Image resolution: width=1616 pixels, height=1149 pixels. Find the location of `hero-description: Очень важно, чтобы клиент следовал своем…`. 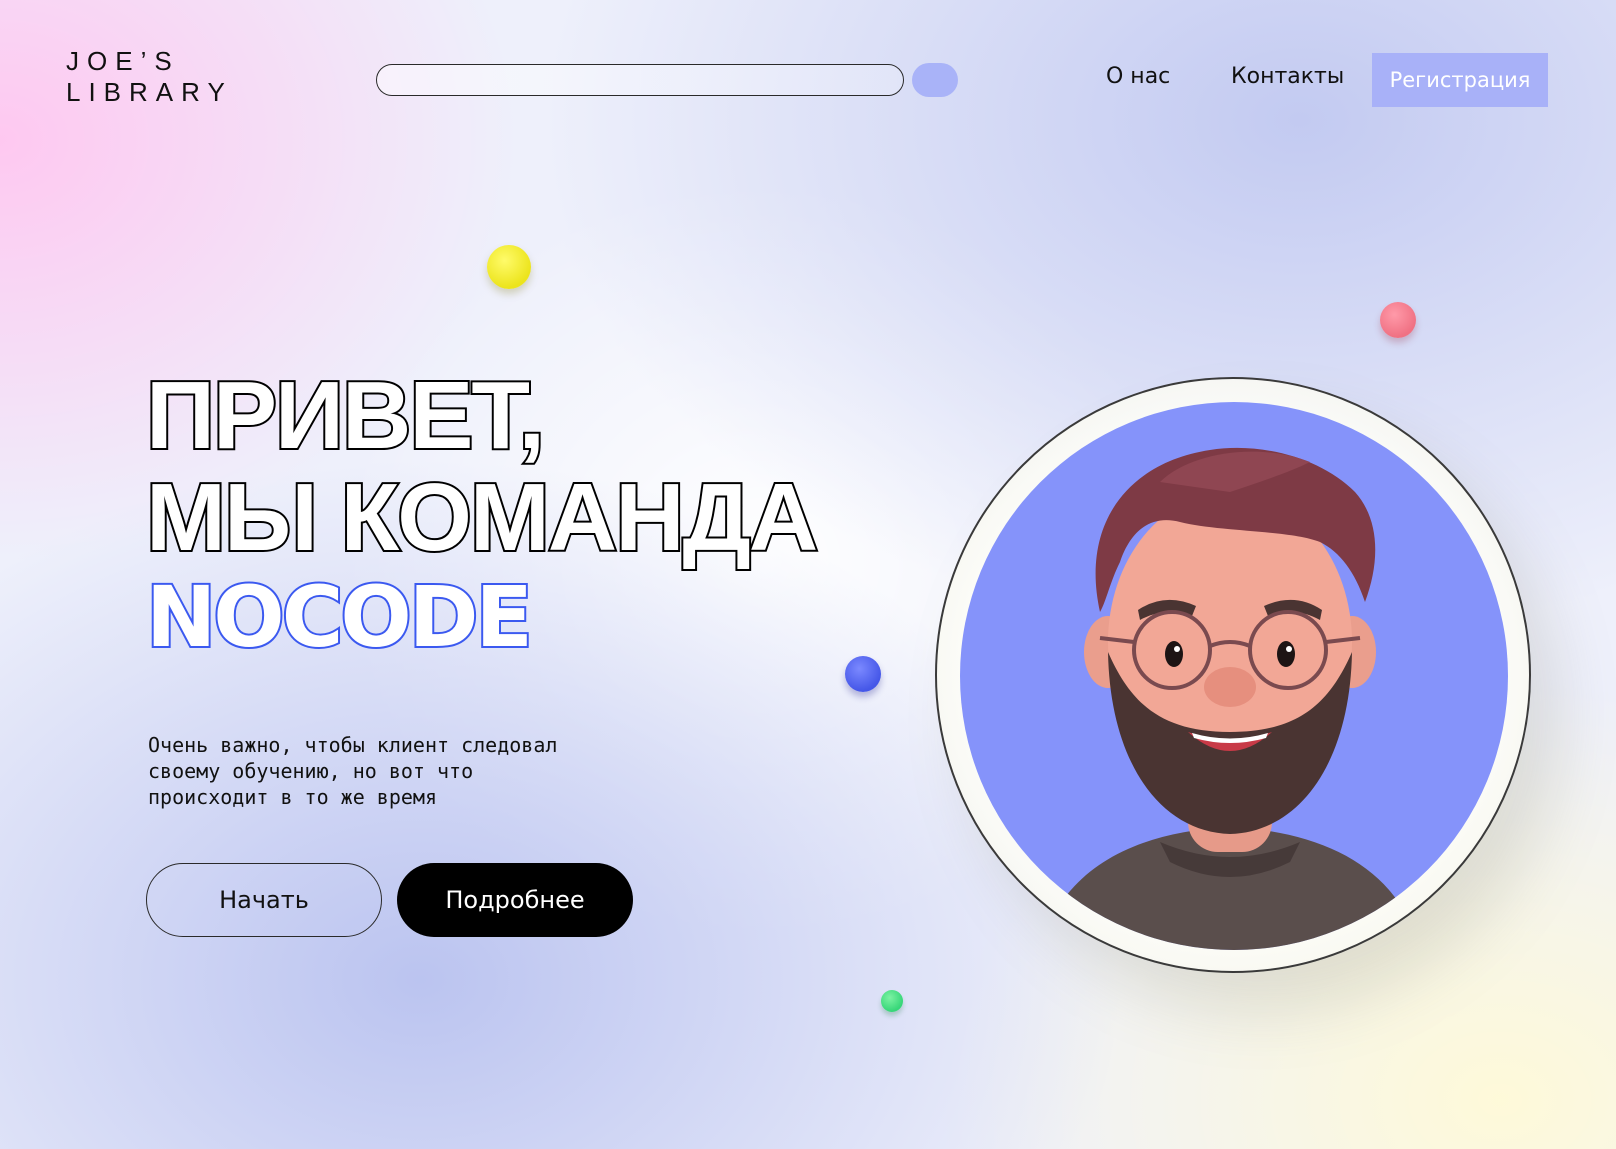

hero-description: Очень важно, чтобы клиент следовал своем… is located at coordinates (353, 771).